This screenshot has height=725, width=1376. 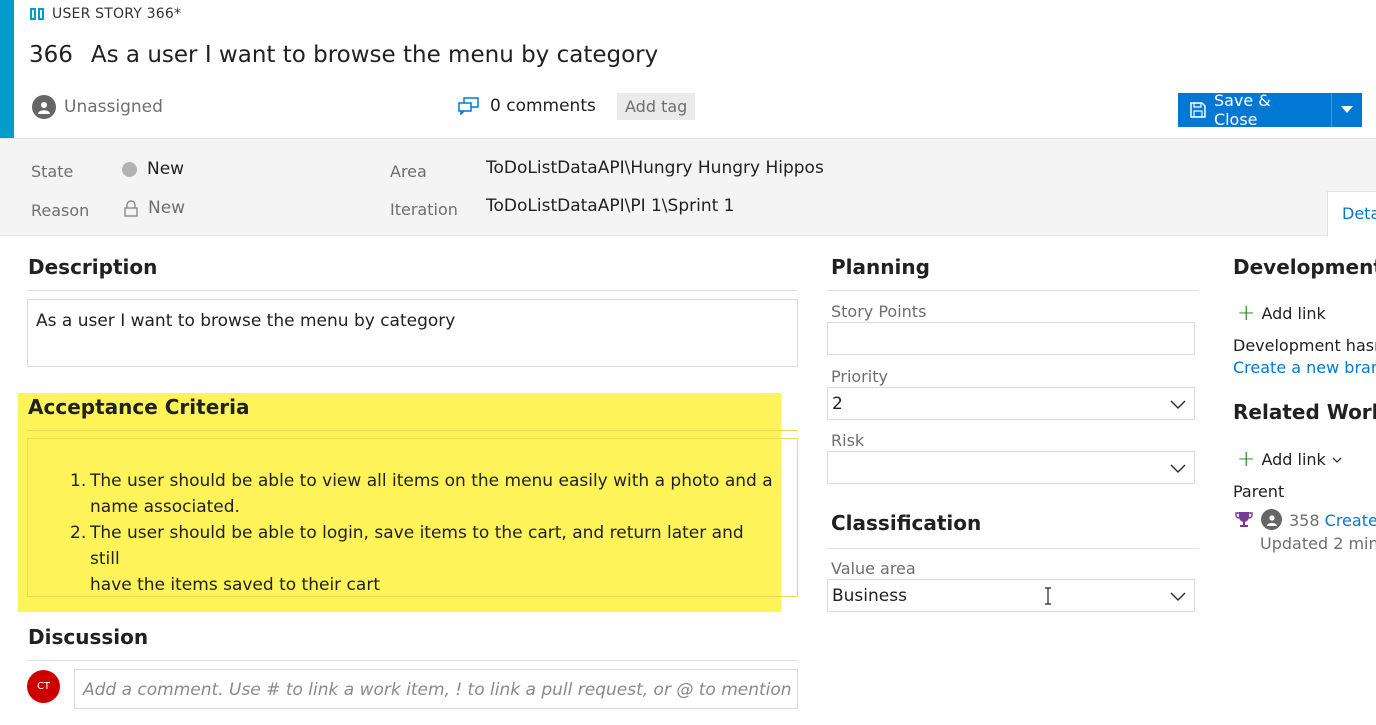 What do you see at coordinates (117, 14) in the screenshot?
I see `work-item-type-text: USER STORY 366*` at bounding box center [117, 14].